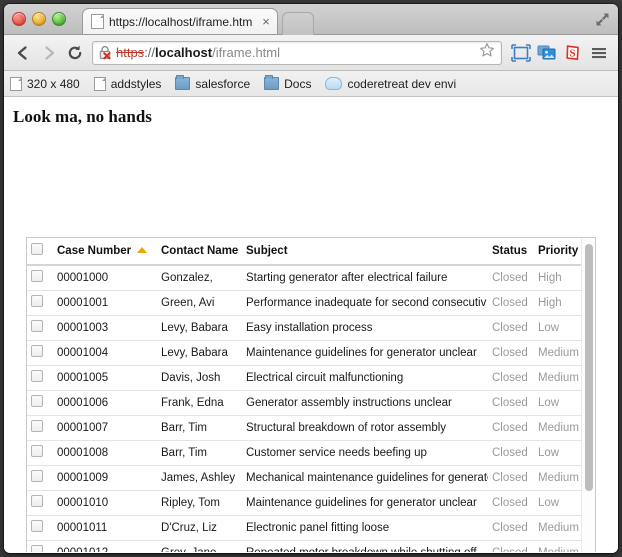  What do you see at coordinates (521, 53) in the screenshot?
I see `device-mode-icon` at bounding box center [521, 53].